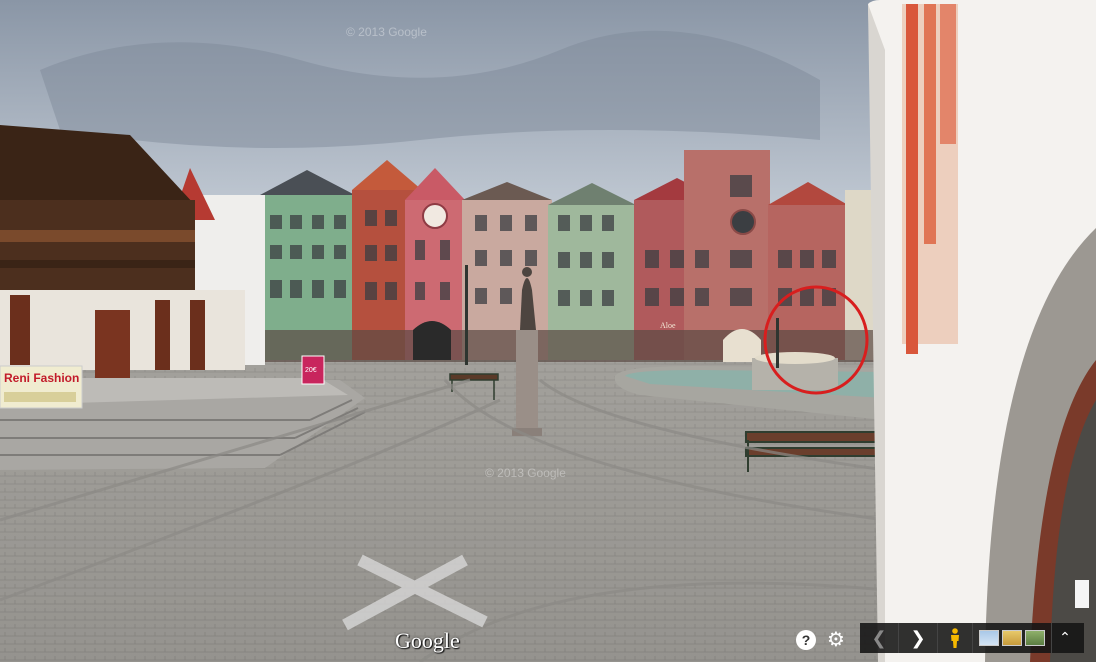 The image size is (1096, 662). I want to click on imagery-thumbnails, so click(1011, 638).